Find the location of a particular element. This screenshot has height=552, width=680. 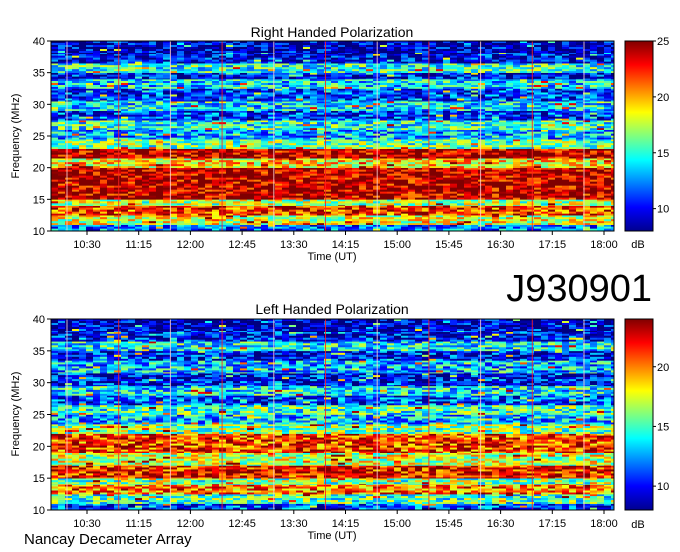

panel-title: Left Handed Polarization is located at coordinates (331, 309).